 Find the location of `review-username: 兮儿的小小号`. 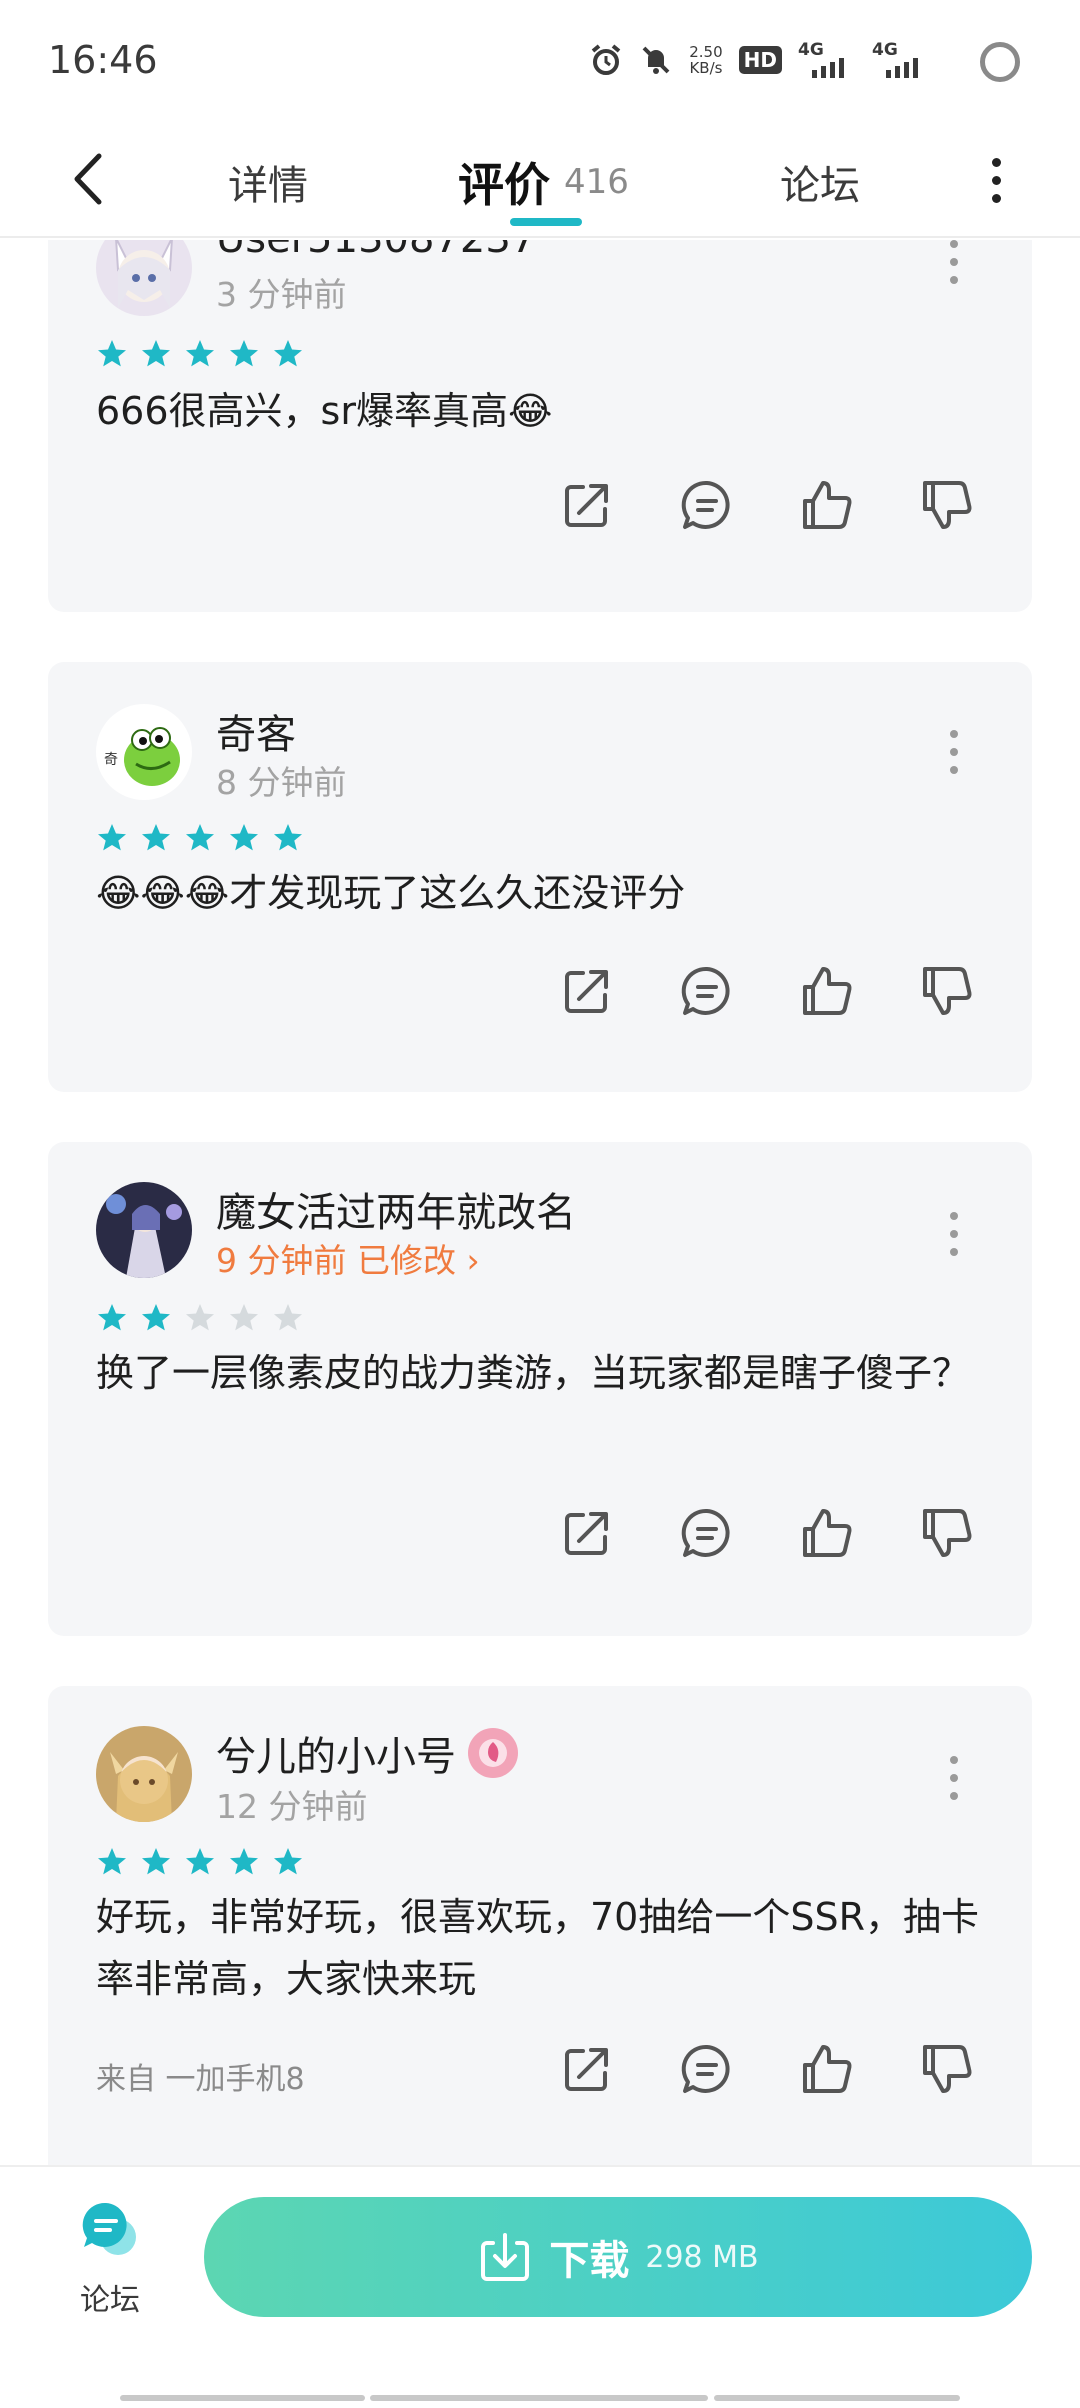

review-username: 兮儿的小小号 is located at coordinates (367, 1753).